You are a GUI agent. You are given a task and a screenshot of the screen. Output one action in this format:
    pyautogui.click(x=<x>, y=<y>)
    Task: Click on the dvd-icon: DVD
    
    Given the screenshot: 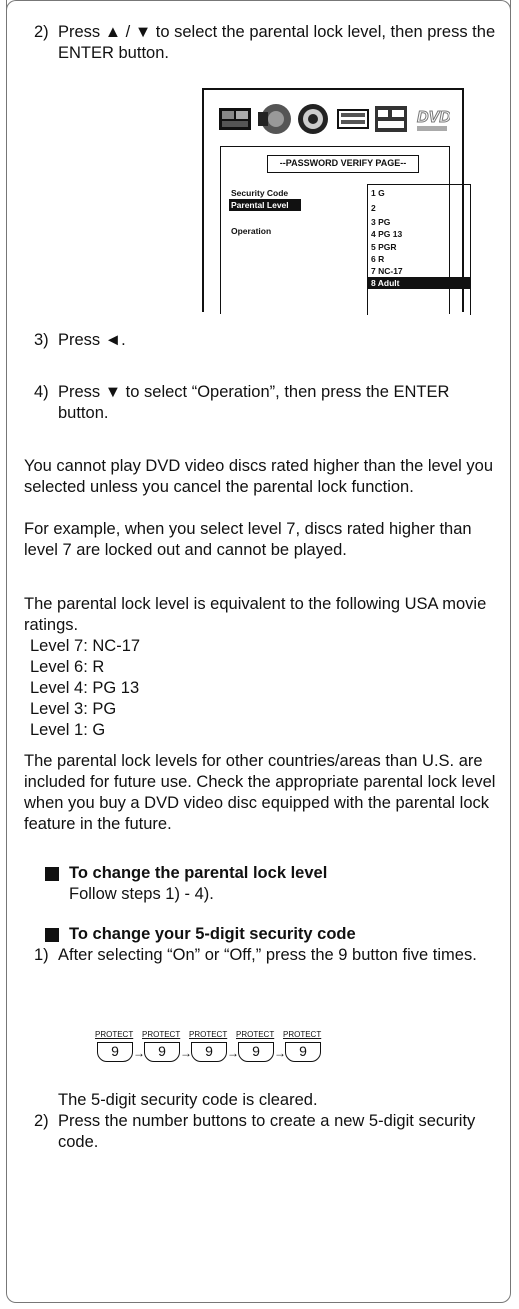 What is the action you would take?
    pyautogui.click(x=433, y=120)
    